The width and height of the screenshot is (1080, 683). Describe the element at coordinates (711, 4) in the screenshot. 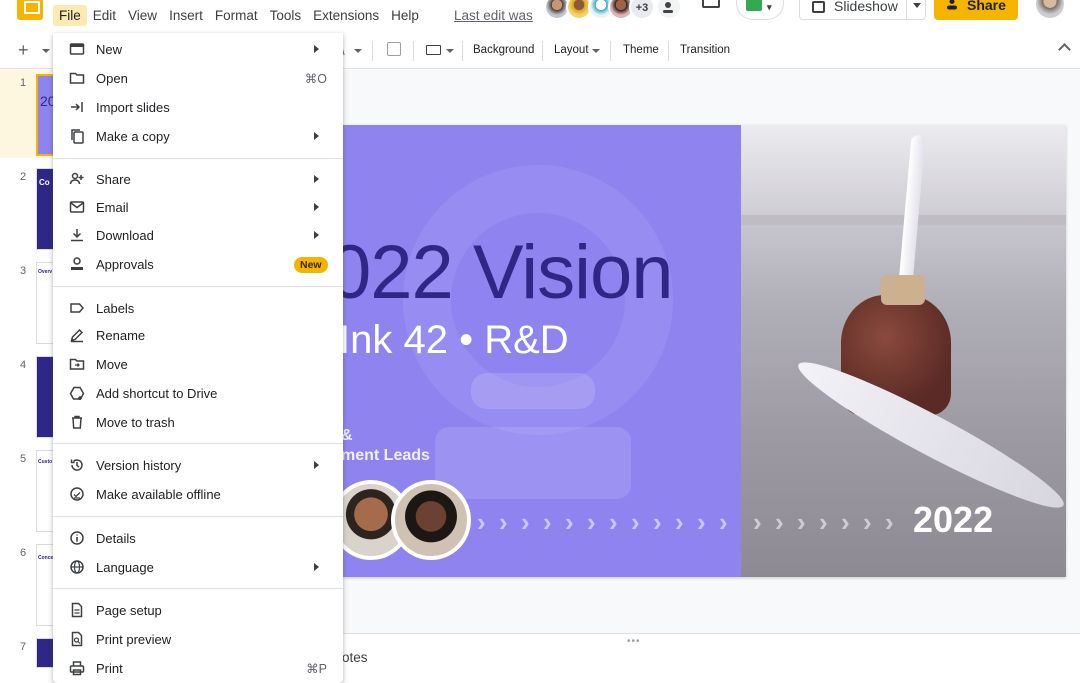

I see `comment-history-icon` at that location.